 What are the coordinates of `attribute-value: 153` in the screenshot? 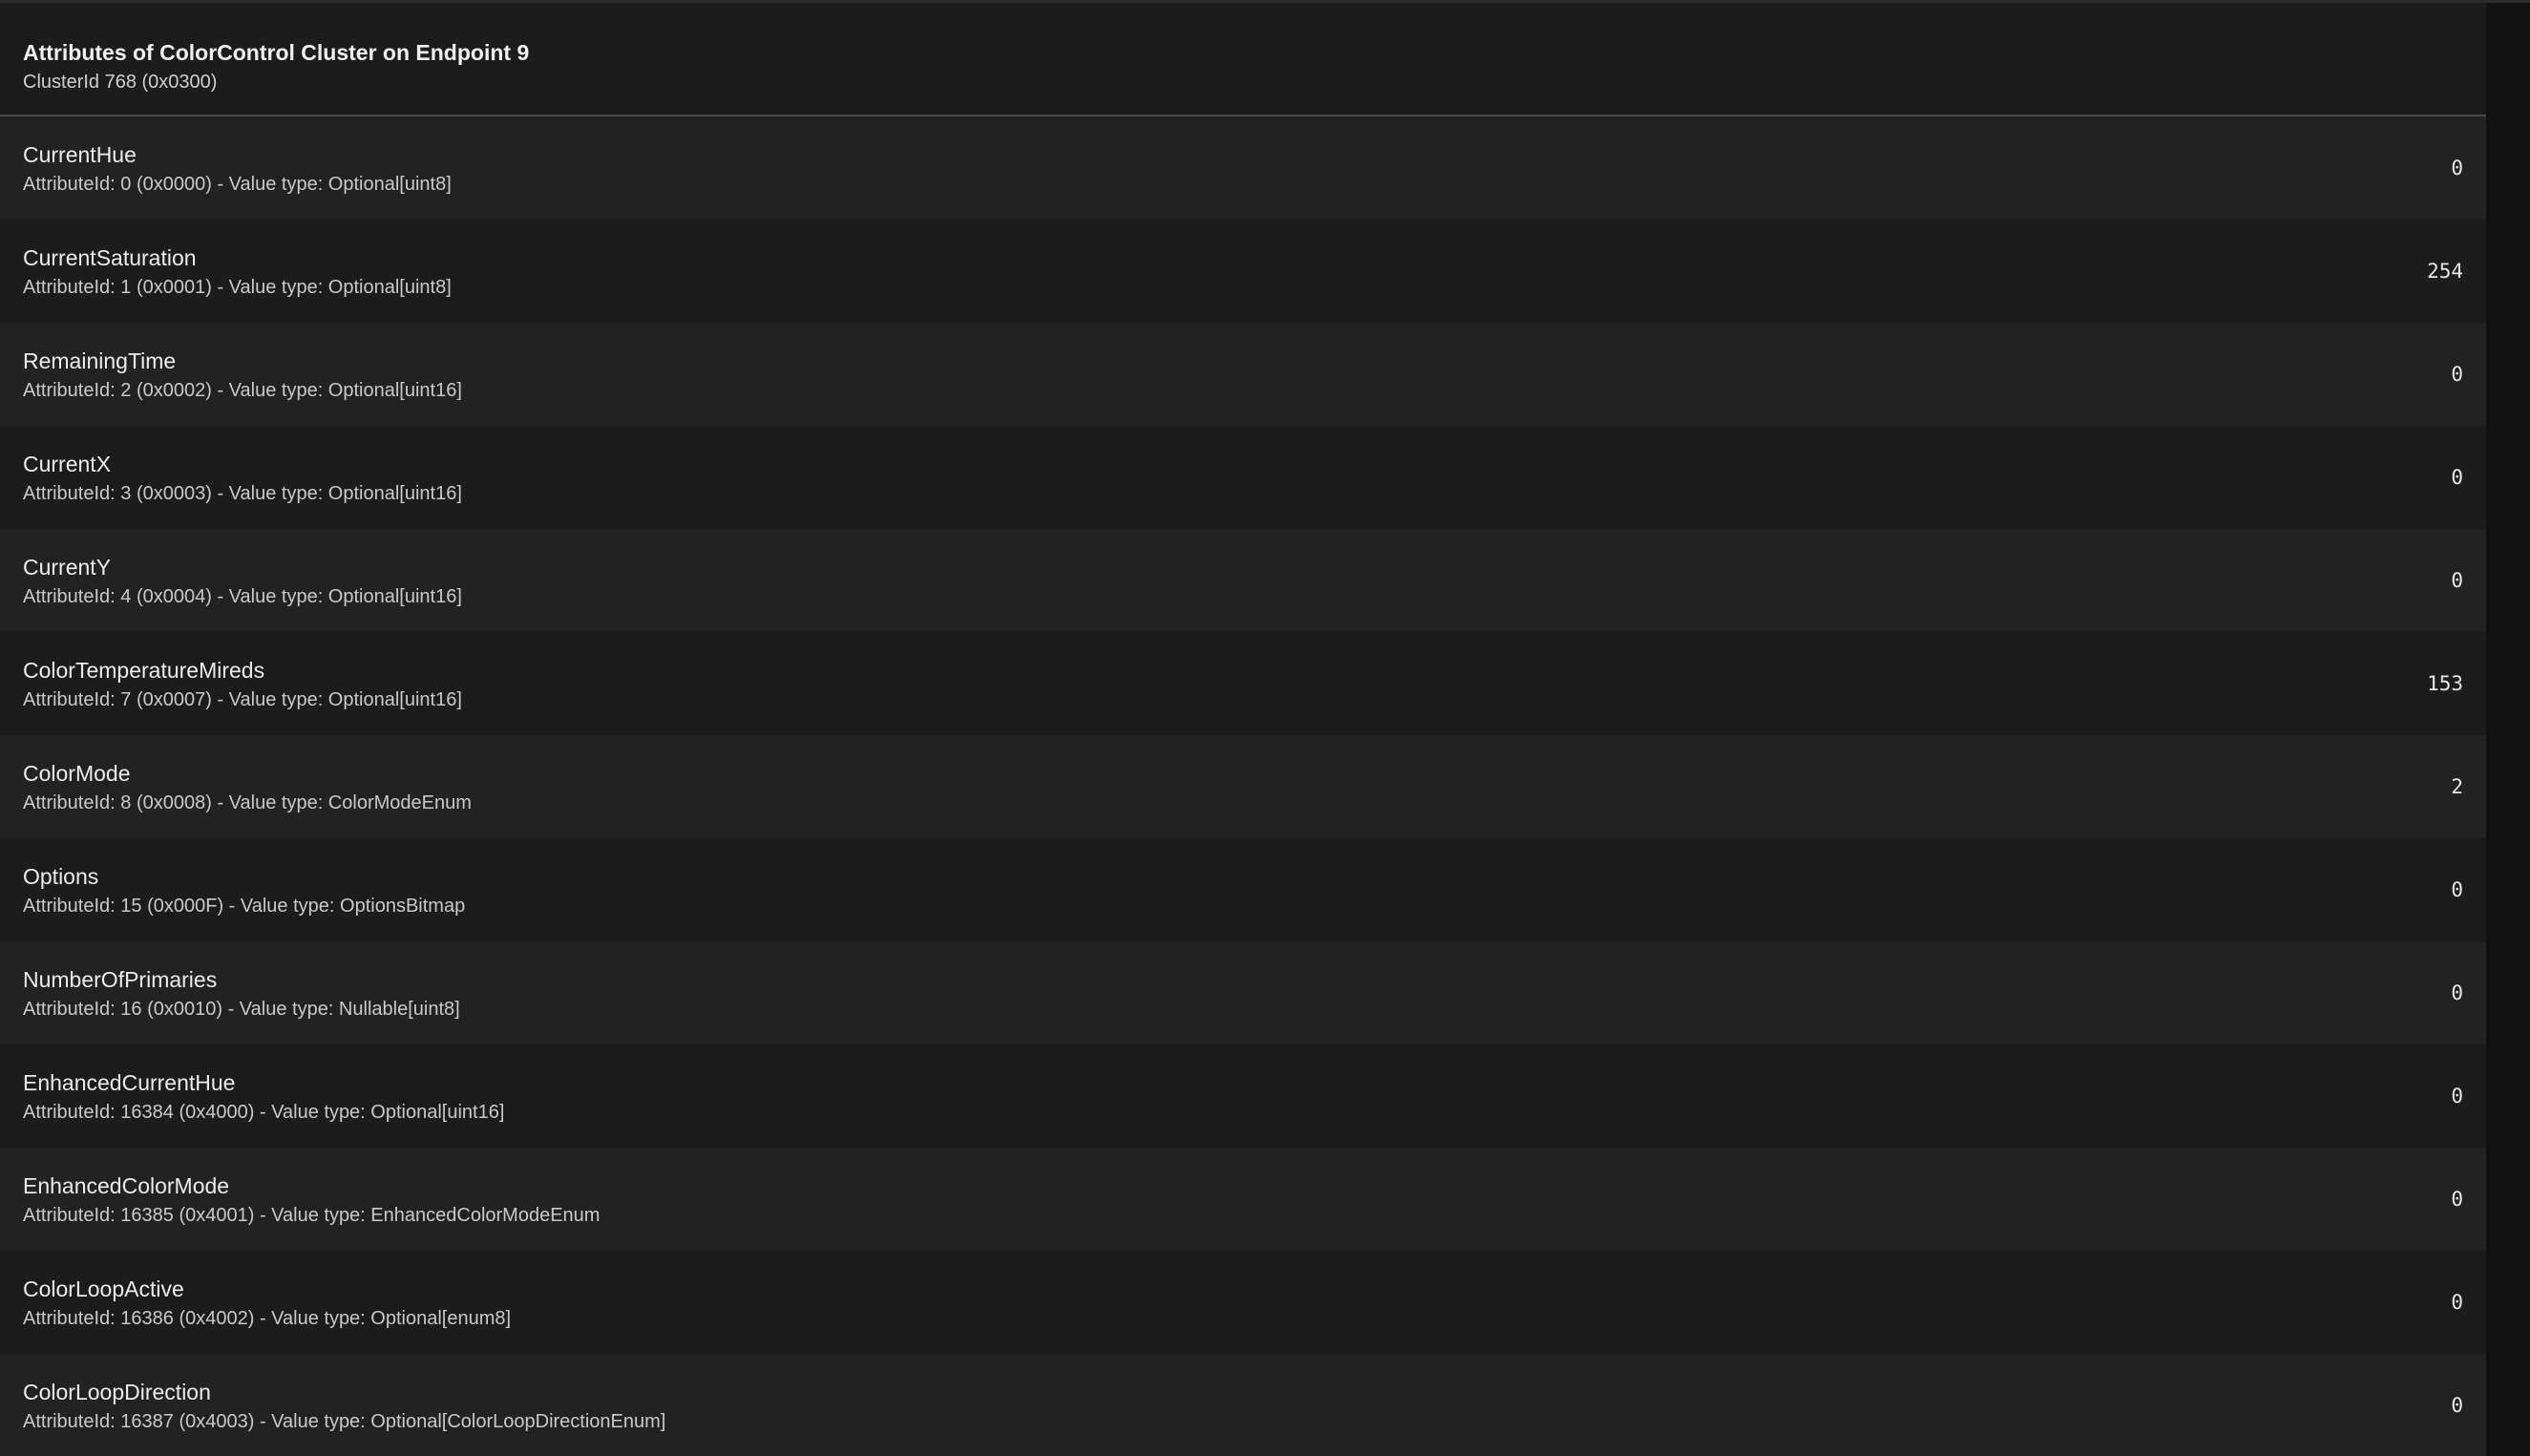 It's located at (2445, 683).